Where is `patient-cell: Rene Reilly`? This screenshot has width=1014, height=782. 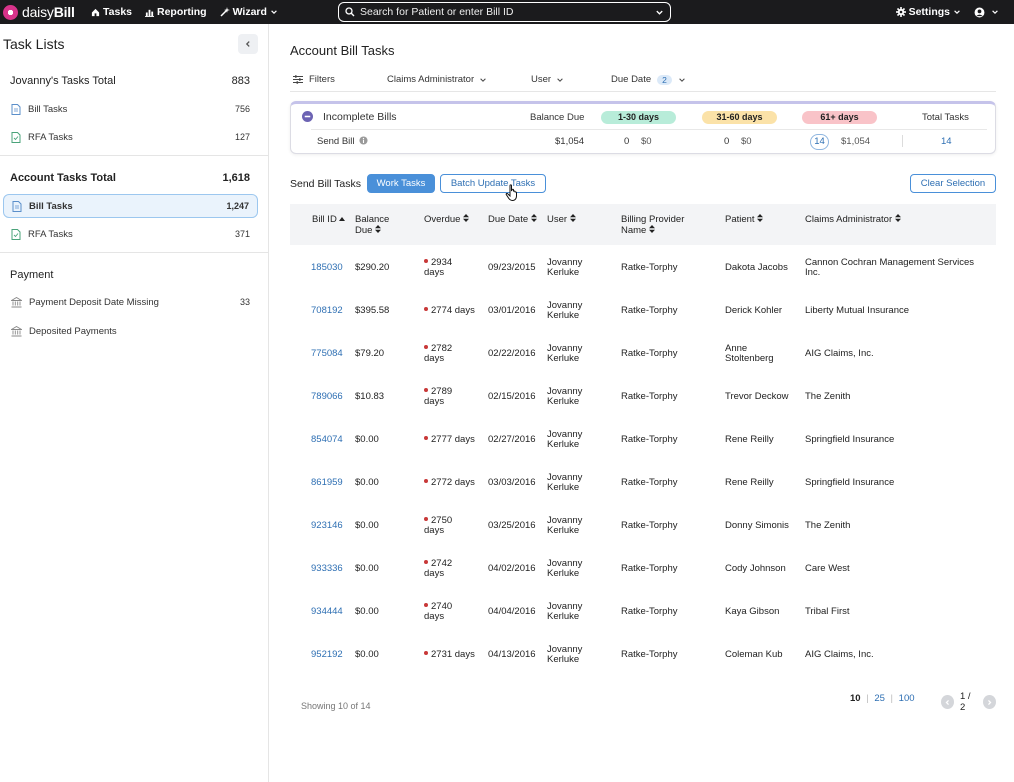 patient-cell: Rene Reilly is located at coordinates (749, 482).